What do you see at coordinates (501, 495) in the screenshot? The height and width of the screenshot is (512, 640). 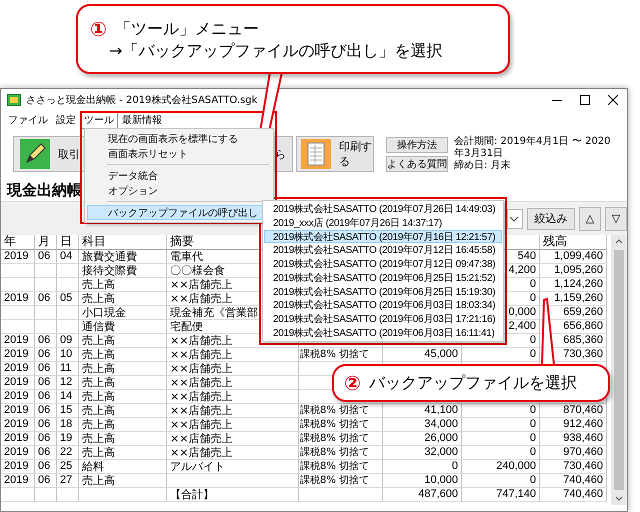 I see `table-cell: 747,140` at bounding box center [501, 495].